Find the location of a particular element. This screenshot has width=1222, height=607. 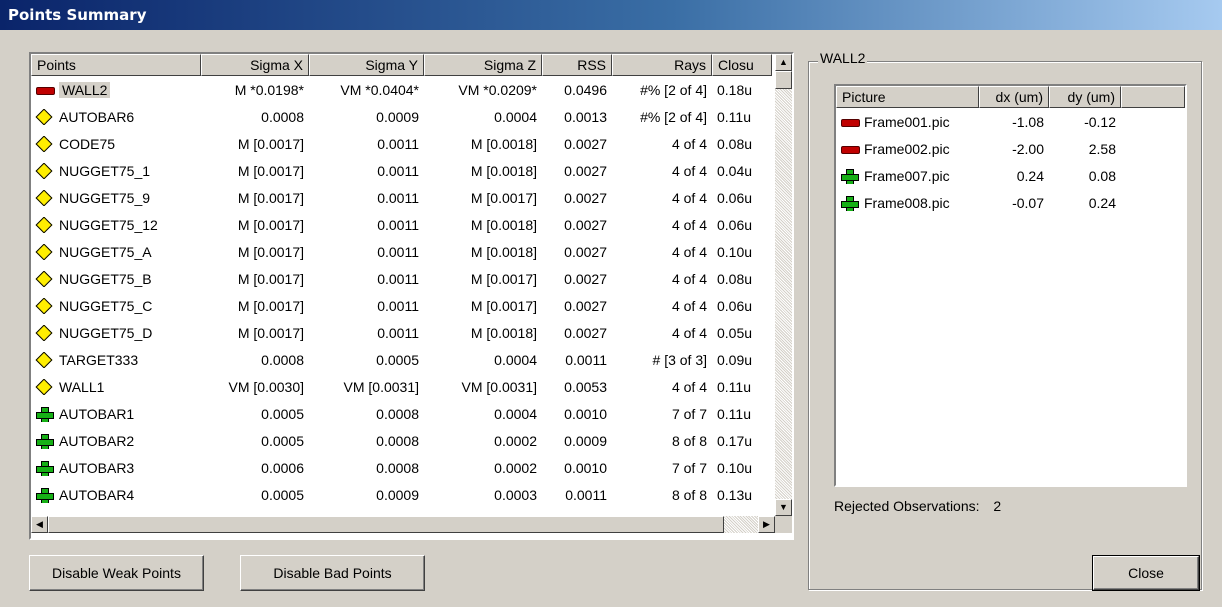

sigma-x-value: M [0.0017] is located at coordinates (270, 170).